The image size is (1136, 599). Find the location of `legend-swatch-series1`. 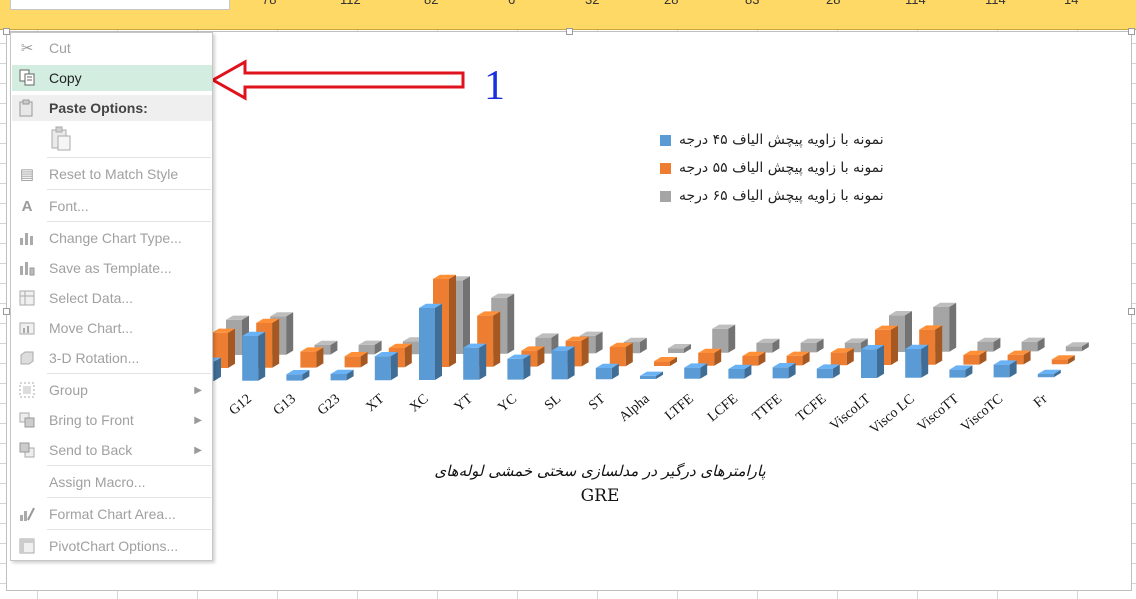

legend-swatch-series1 is located at coordinates (665, 140).